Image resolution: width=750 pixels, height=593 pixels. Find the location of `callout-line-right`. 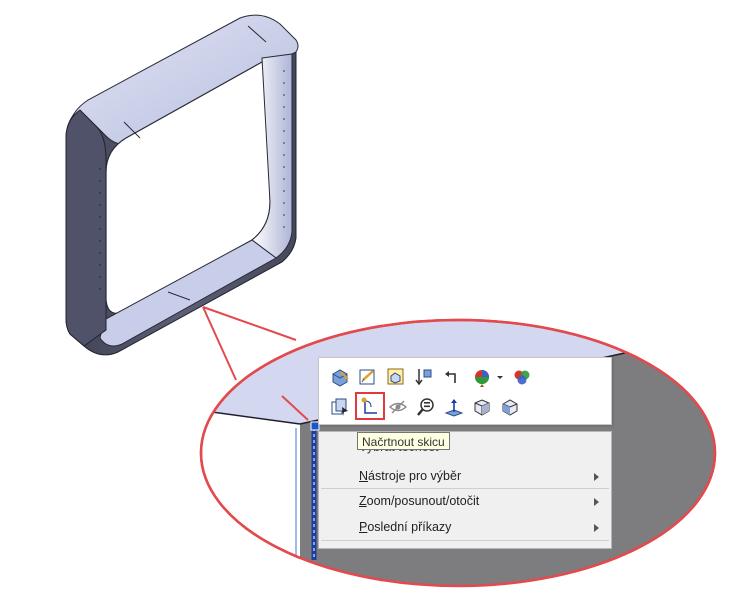

callout-line-right is located at coordinates (249, 323).